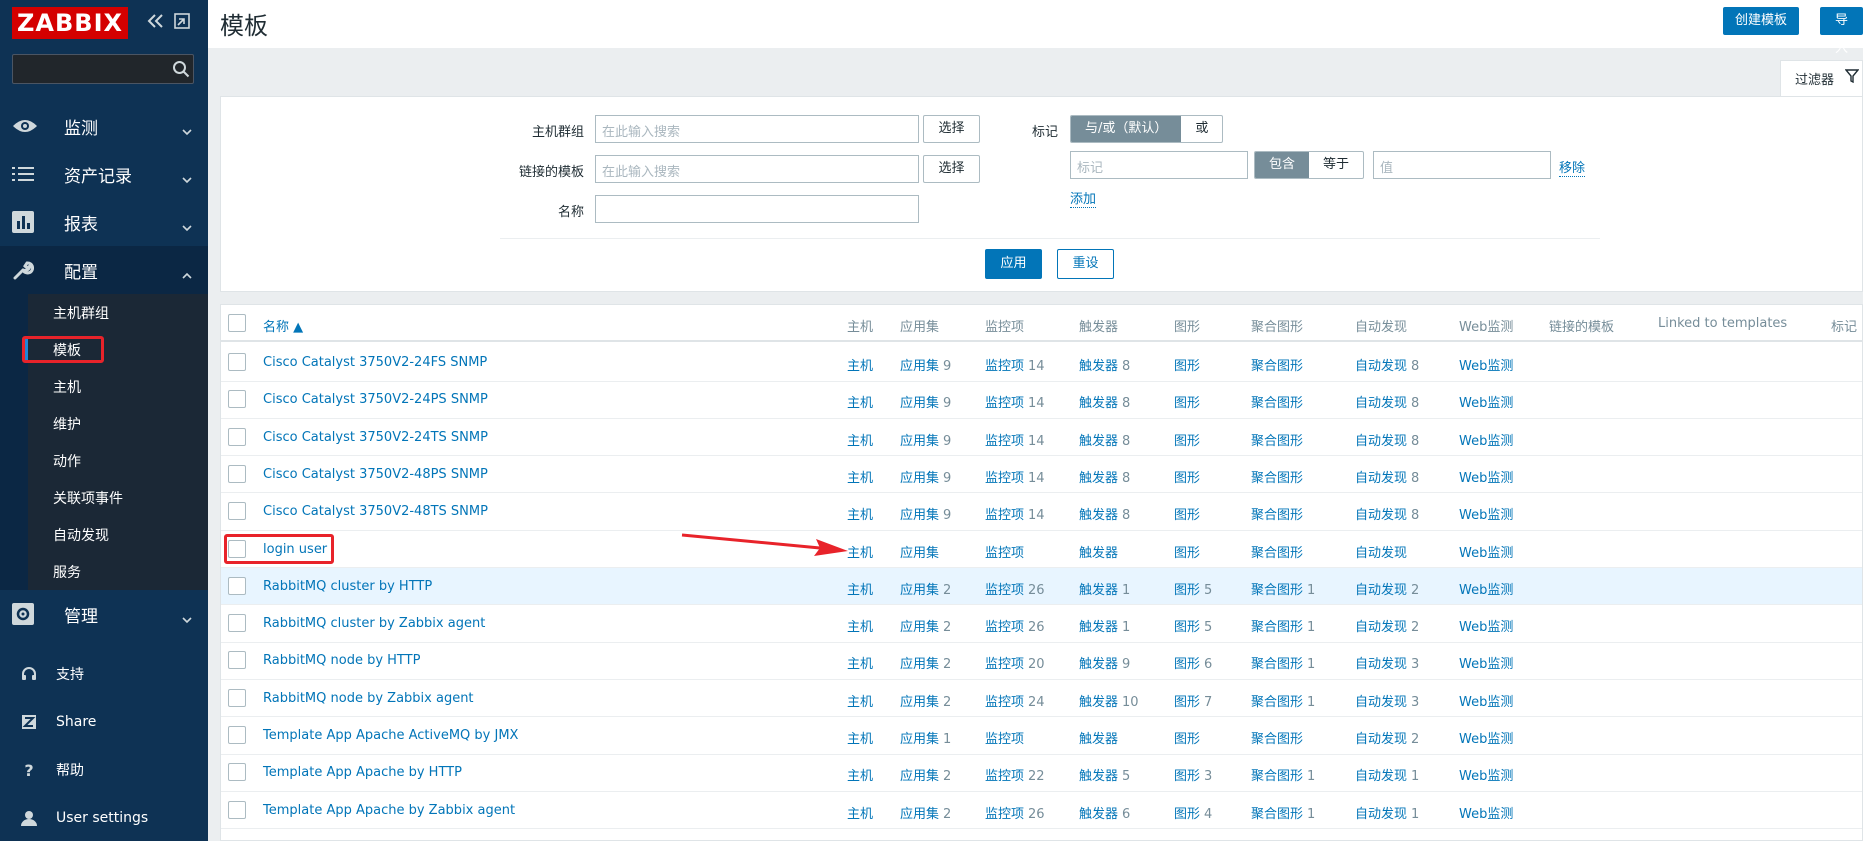 Image resolution: width=1863 pixels, height=841 pixels. I want to click on select-all-checkbox, so click(237, 323).